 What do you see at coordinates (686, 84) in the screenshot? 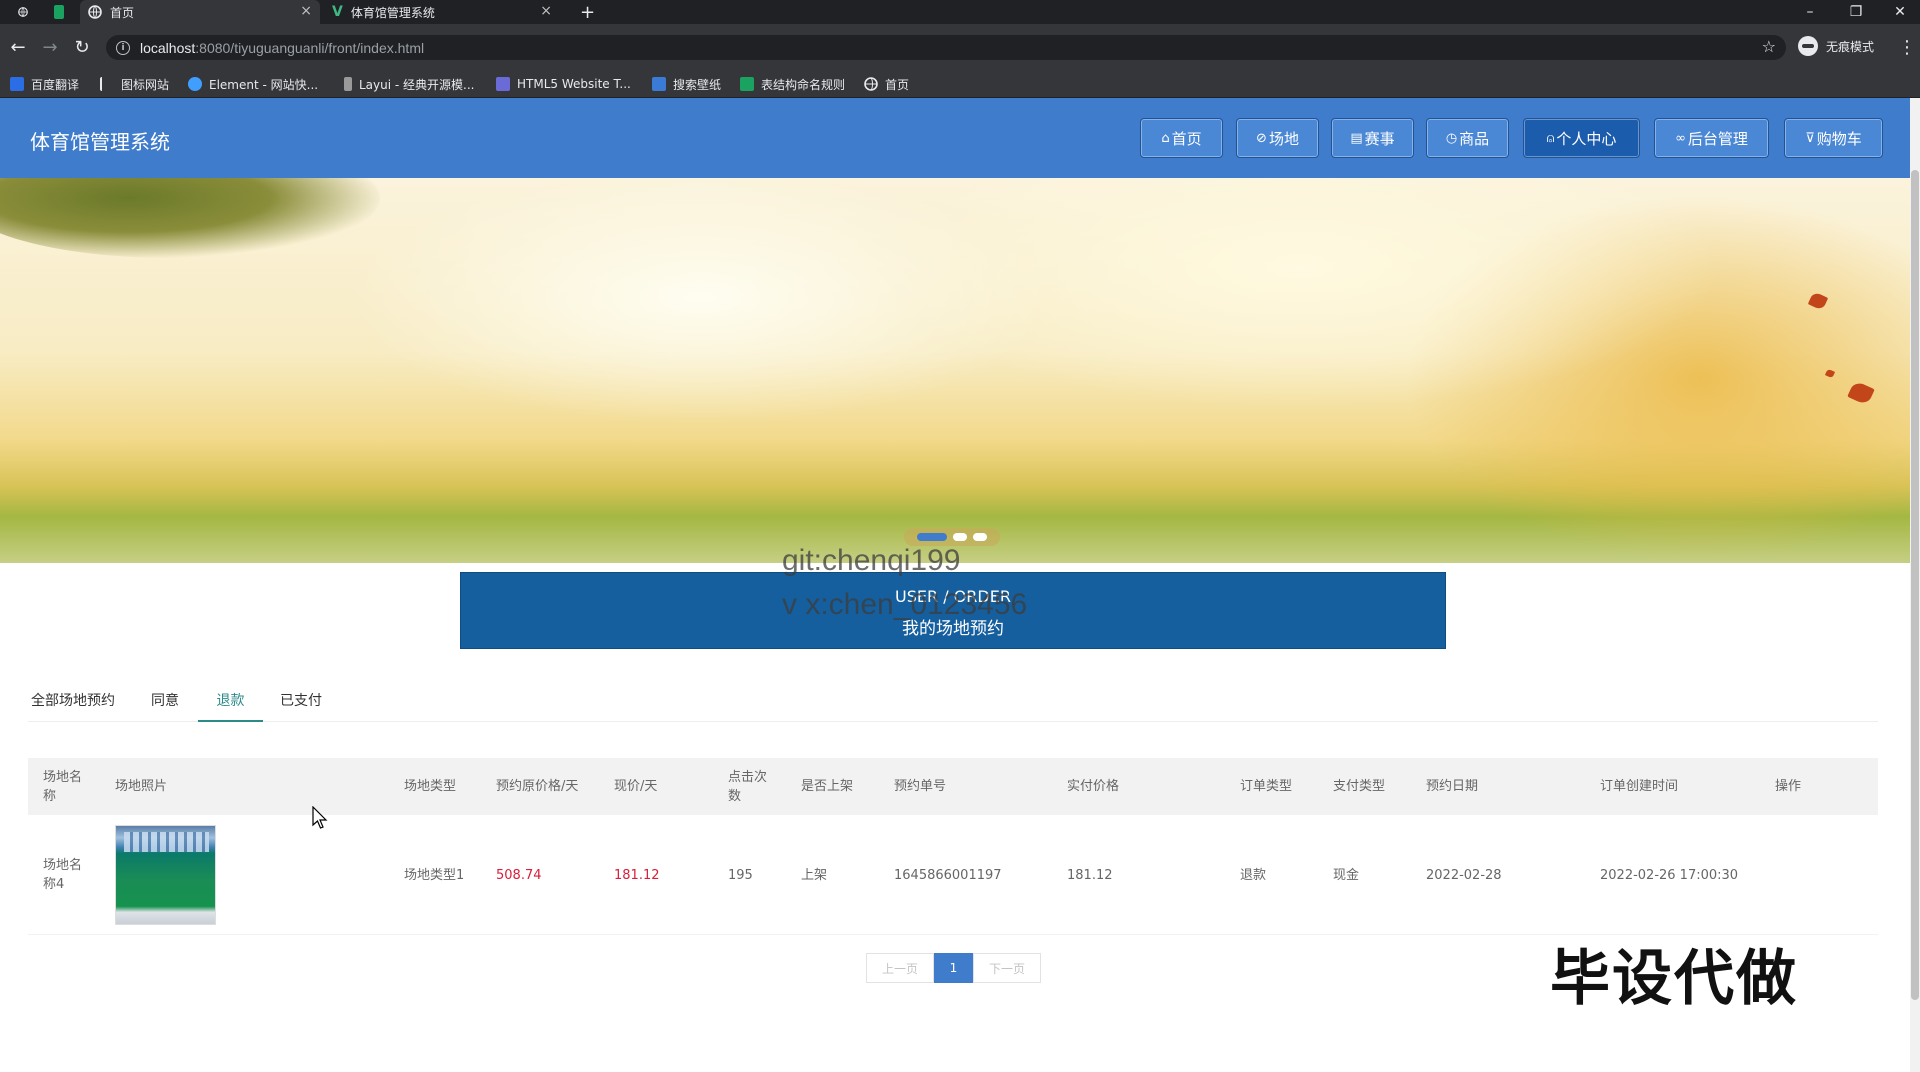
I see `bookmark-item: 搜索壁纸` at bounding box center [686, 84].